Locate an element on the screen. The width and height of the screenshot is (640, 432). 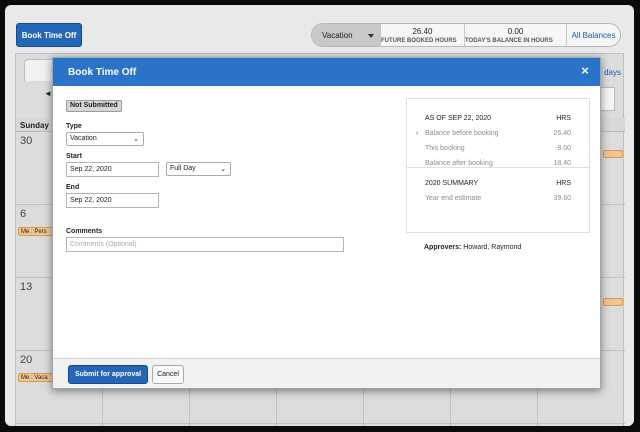
submit-for-approval-button: Submit for approval is located at coordinates (108, 374).